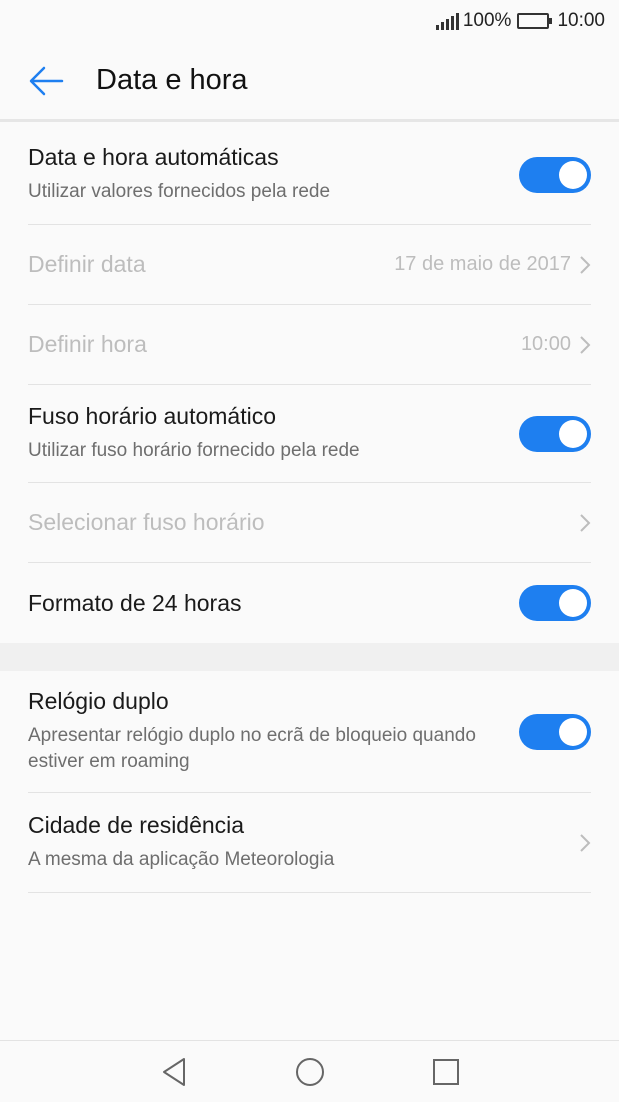 This screenshot has width=619, height=1102. What do you see at coordinates (98, 701) in the screenshot?
I see `setting-title: Relógio duplo` at bounding box center [98, 701].